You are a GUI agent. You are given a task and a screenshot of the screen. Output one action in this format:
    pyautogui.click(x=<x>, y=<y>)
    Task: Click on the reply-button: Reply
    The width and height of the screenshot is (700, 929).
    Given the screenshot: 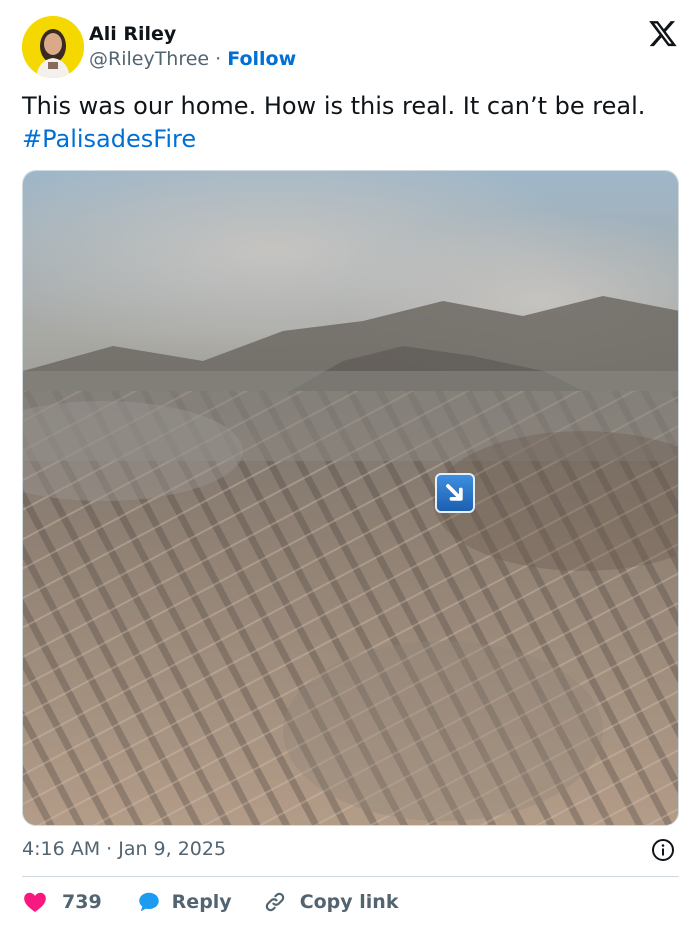 What is the action you would take?
    pyautogui.click(x=184, y=902)
    